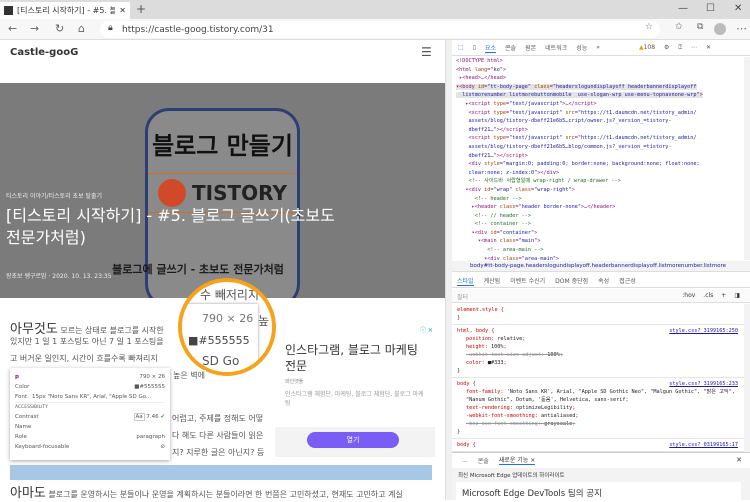 Image resolution: width=750 pixels, height=502 pixels. What do you see at coordinates (598, 492) in the screenshot?
I see `whats-new-title: Microsoft Edge DevTools 팀의 공지` at bounding box center [598, 492].